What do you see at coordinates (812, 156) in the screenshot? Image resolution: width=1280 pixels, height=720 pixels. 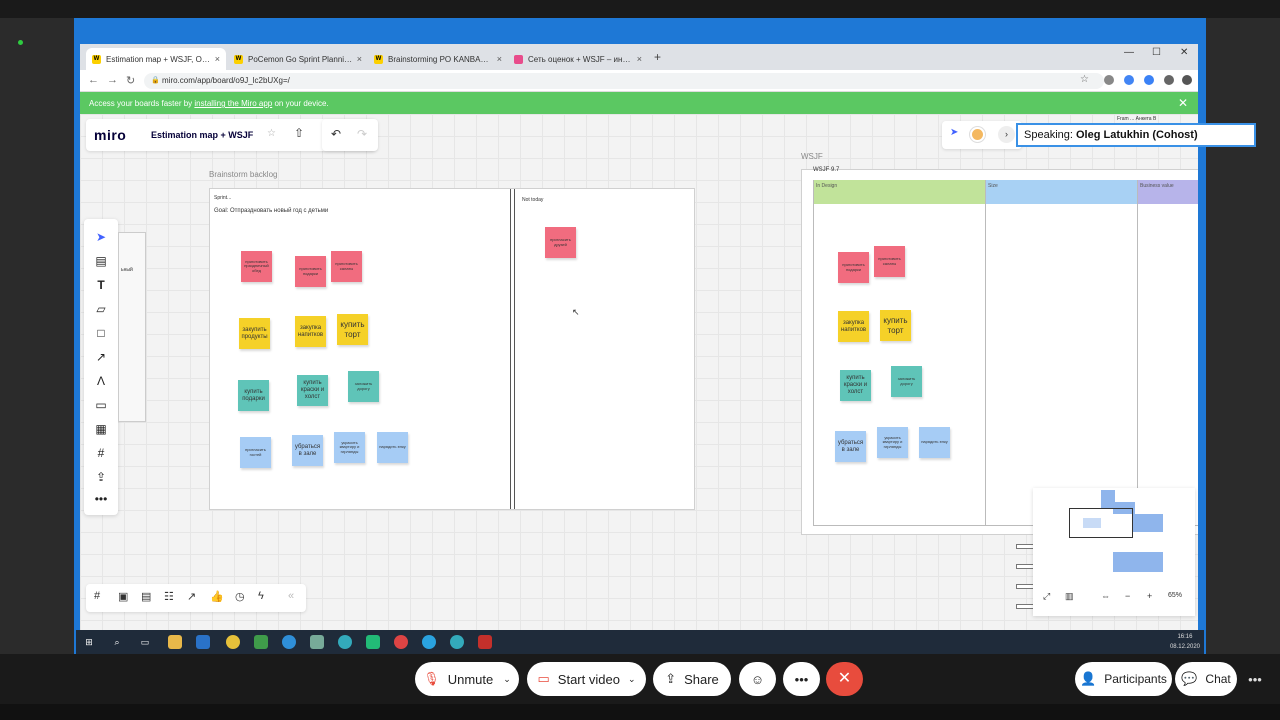 I see `frame-title-wsjf: WSJF` at bounding box center [812, 156].